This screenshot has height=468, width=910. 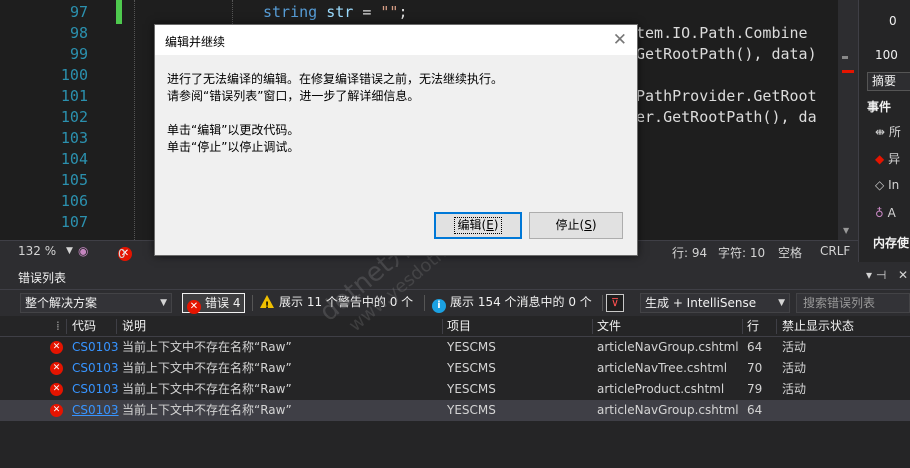 What do you see at coordinates (439, 306) in the screenshot?
I see `info-icon: i` at bounding box center [439, 306].